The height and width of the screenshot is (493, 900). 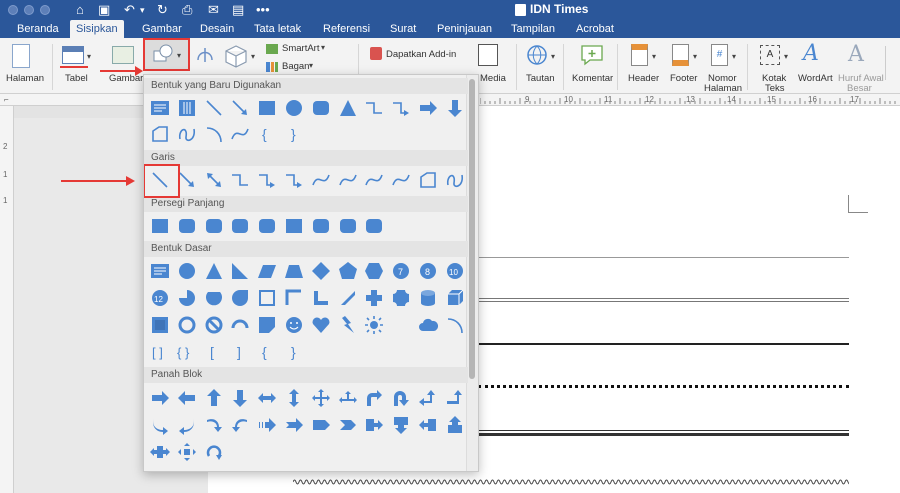 What do you see at coordinates (376, 53) in the screenshot?
I see `store-icon` at bounding box center [376, 53].